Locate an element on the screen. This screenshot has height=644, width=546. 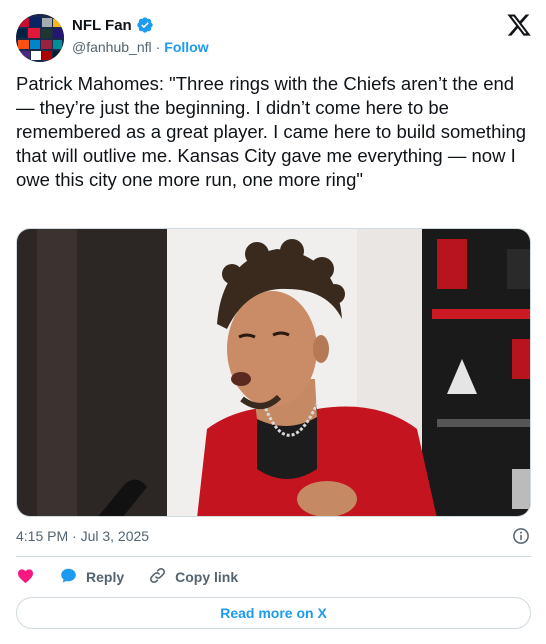
action-bar: Reply Copy link is located at coordinates (139, 577).